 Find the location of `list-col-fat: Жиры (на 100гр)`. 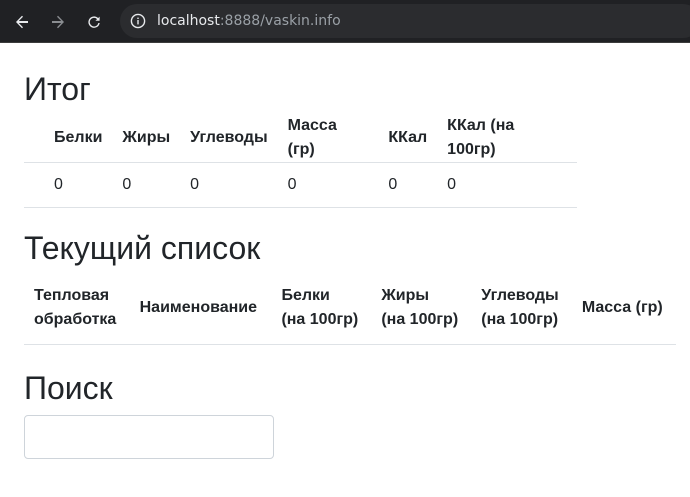

list-col-fat: Жиры (на 100гр) is located at coordinates (421, 308).